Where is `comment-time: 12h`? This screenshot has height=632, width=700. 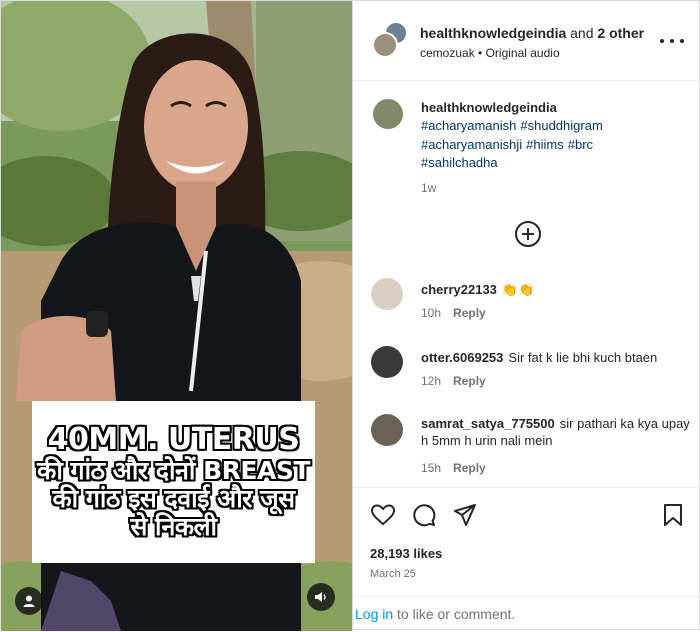 comment-time: 12h is located at coordinates (431, 381).